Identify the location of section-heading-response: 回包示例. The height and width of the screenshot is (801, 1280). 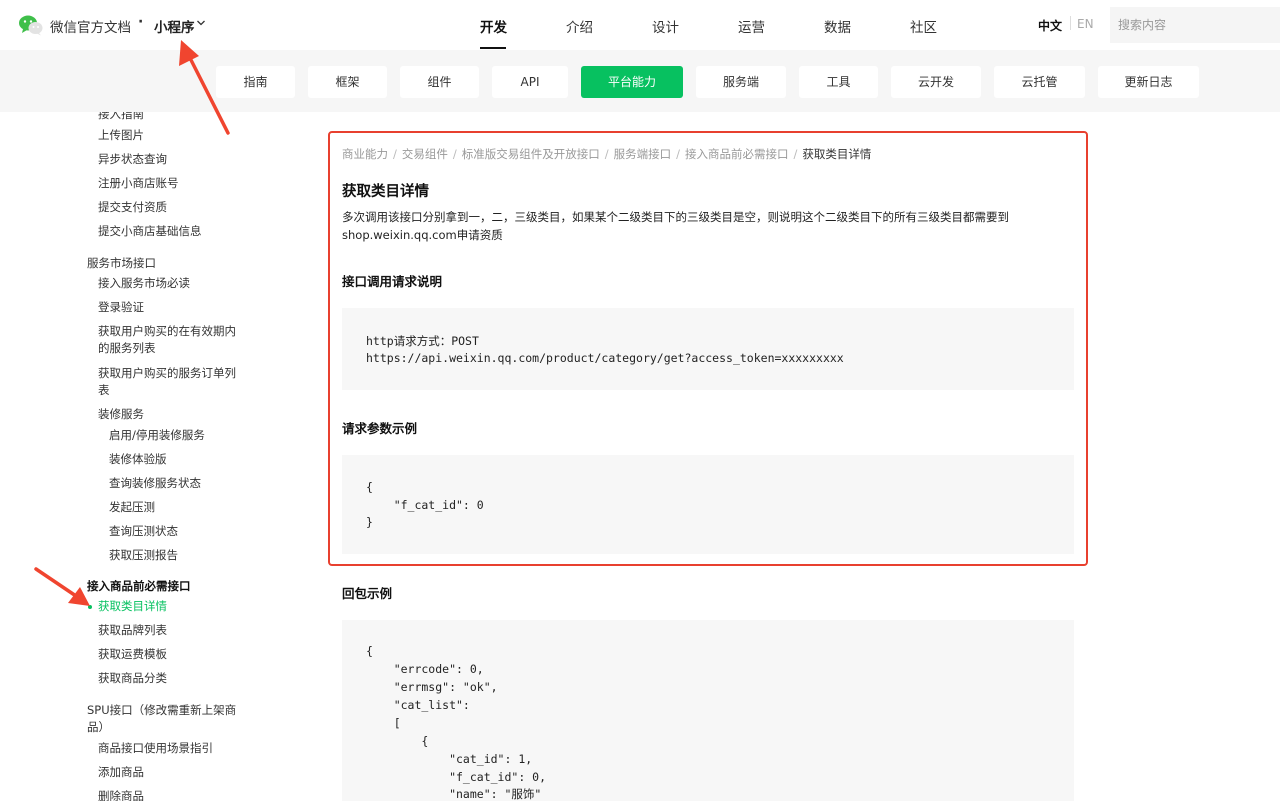
(367, 593).